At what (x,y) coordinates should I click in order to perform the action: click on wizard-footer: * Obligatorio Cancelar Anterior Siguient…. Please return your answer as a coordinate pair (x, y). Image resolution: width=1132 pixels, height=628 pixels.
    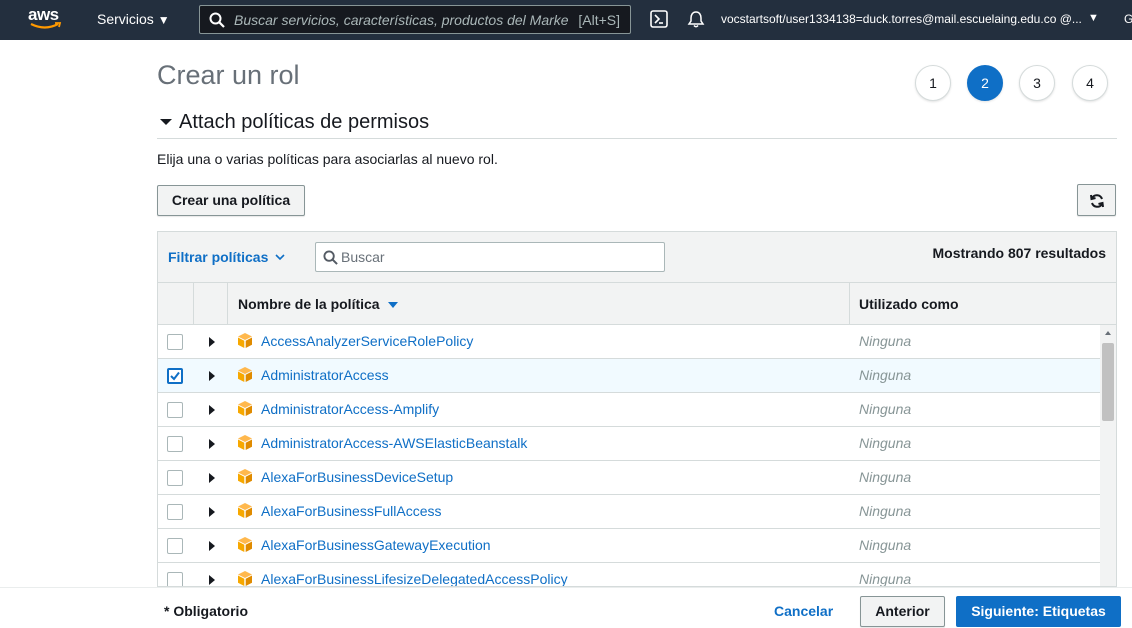
    Looking at the image, I should click on (566, 607).